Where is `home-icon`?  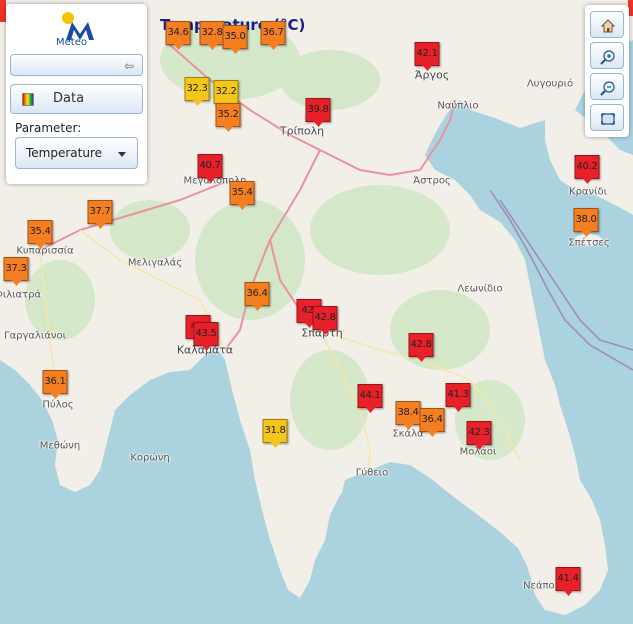
home-icon is located at coordinates (608, 26).